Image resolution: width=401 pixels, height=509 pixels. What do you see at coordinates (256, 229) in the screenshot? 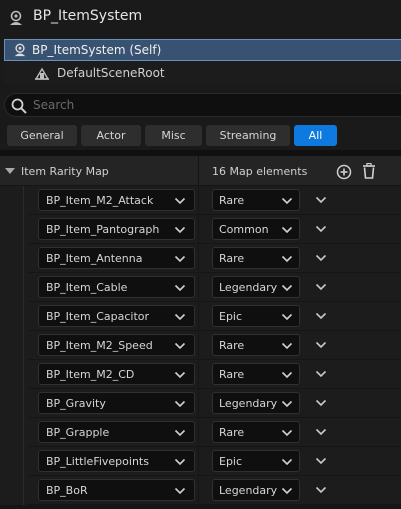
I see `map-value-dropdown: Common` at bounding box center [256, 229].